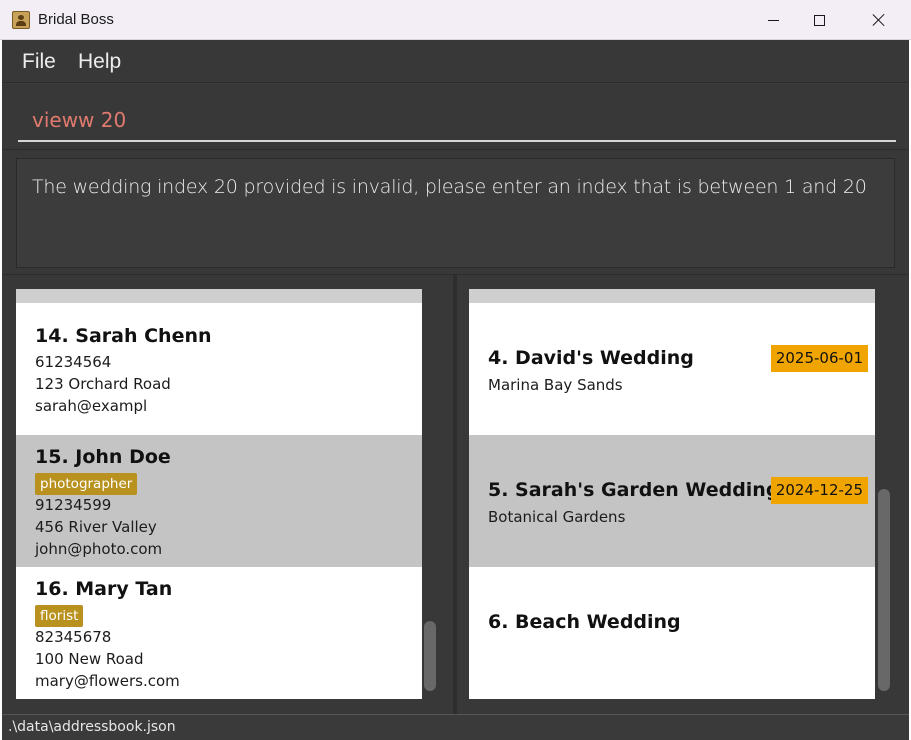 The image size is (911, 740). I want to click on close-button, so click(879, 20).